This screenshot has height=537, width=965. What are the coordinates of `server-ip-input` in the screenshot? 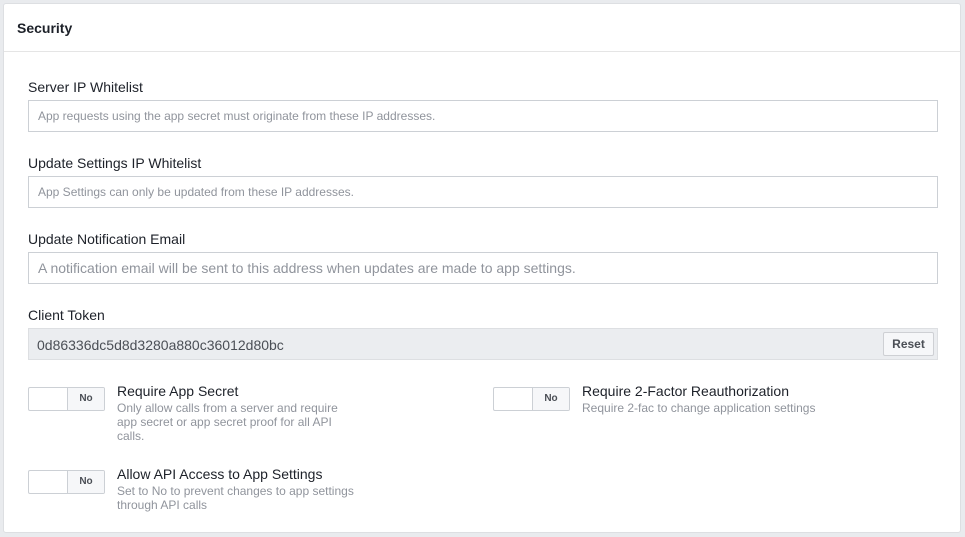 It's located at (483, 116).